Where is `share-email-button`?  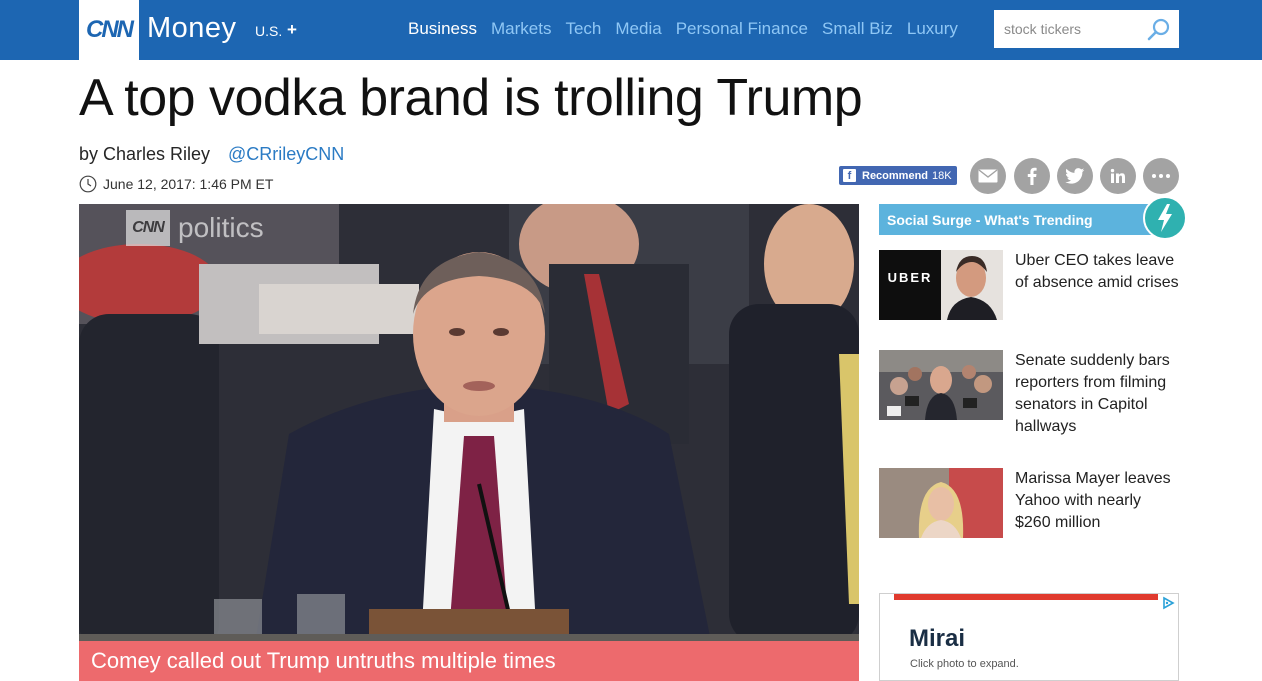 share-email-button is located at coordinates (988, 176).